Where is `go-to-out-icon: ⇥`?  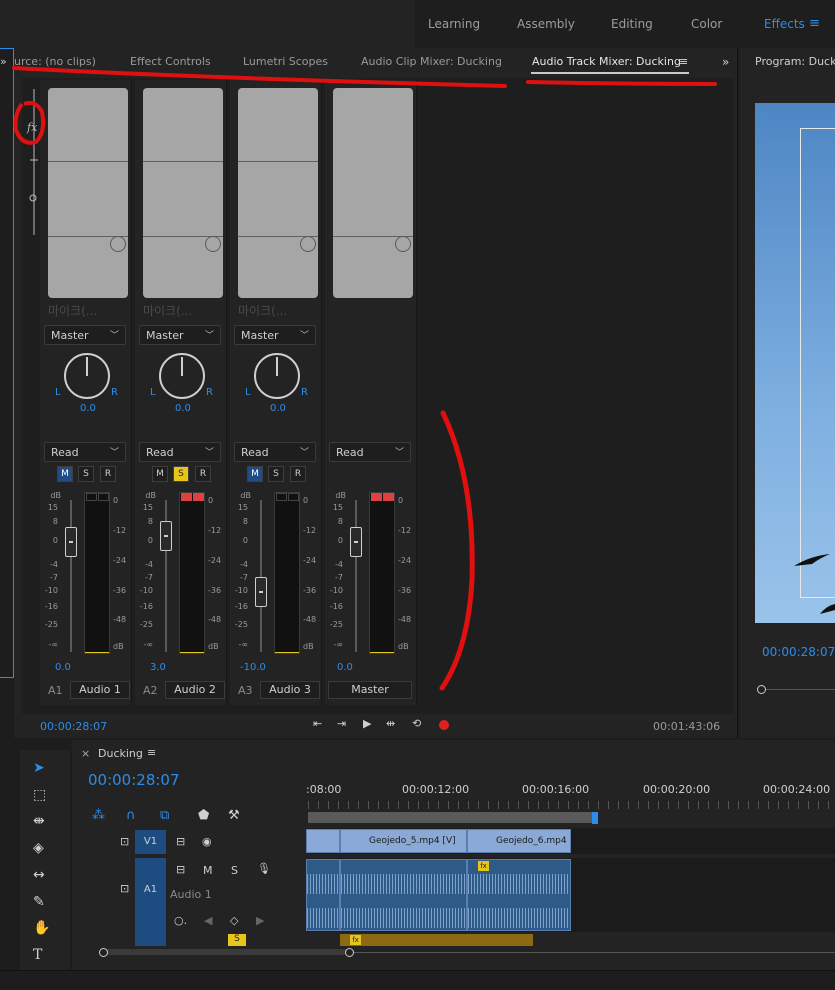 go-to-out-icon: ⇥ is located at coordinates (341, 723).